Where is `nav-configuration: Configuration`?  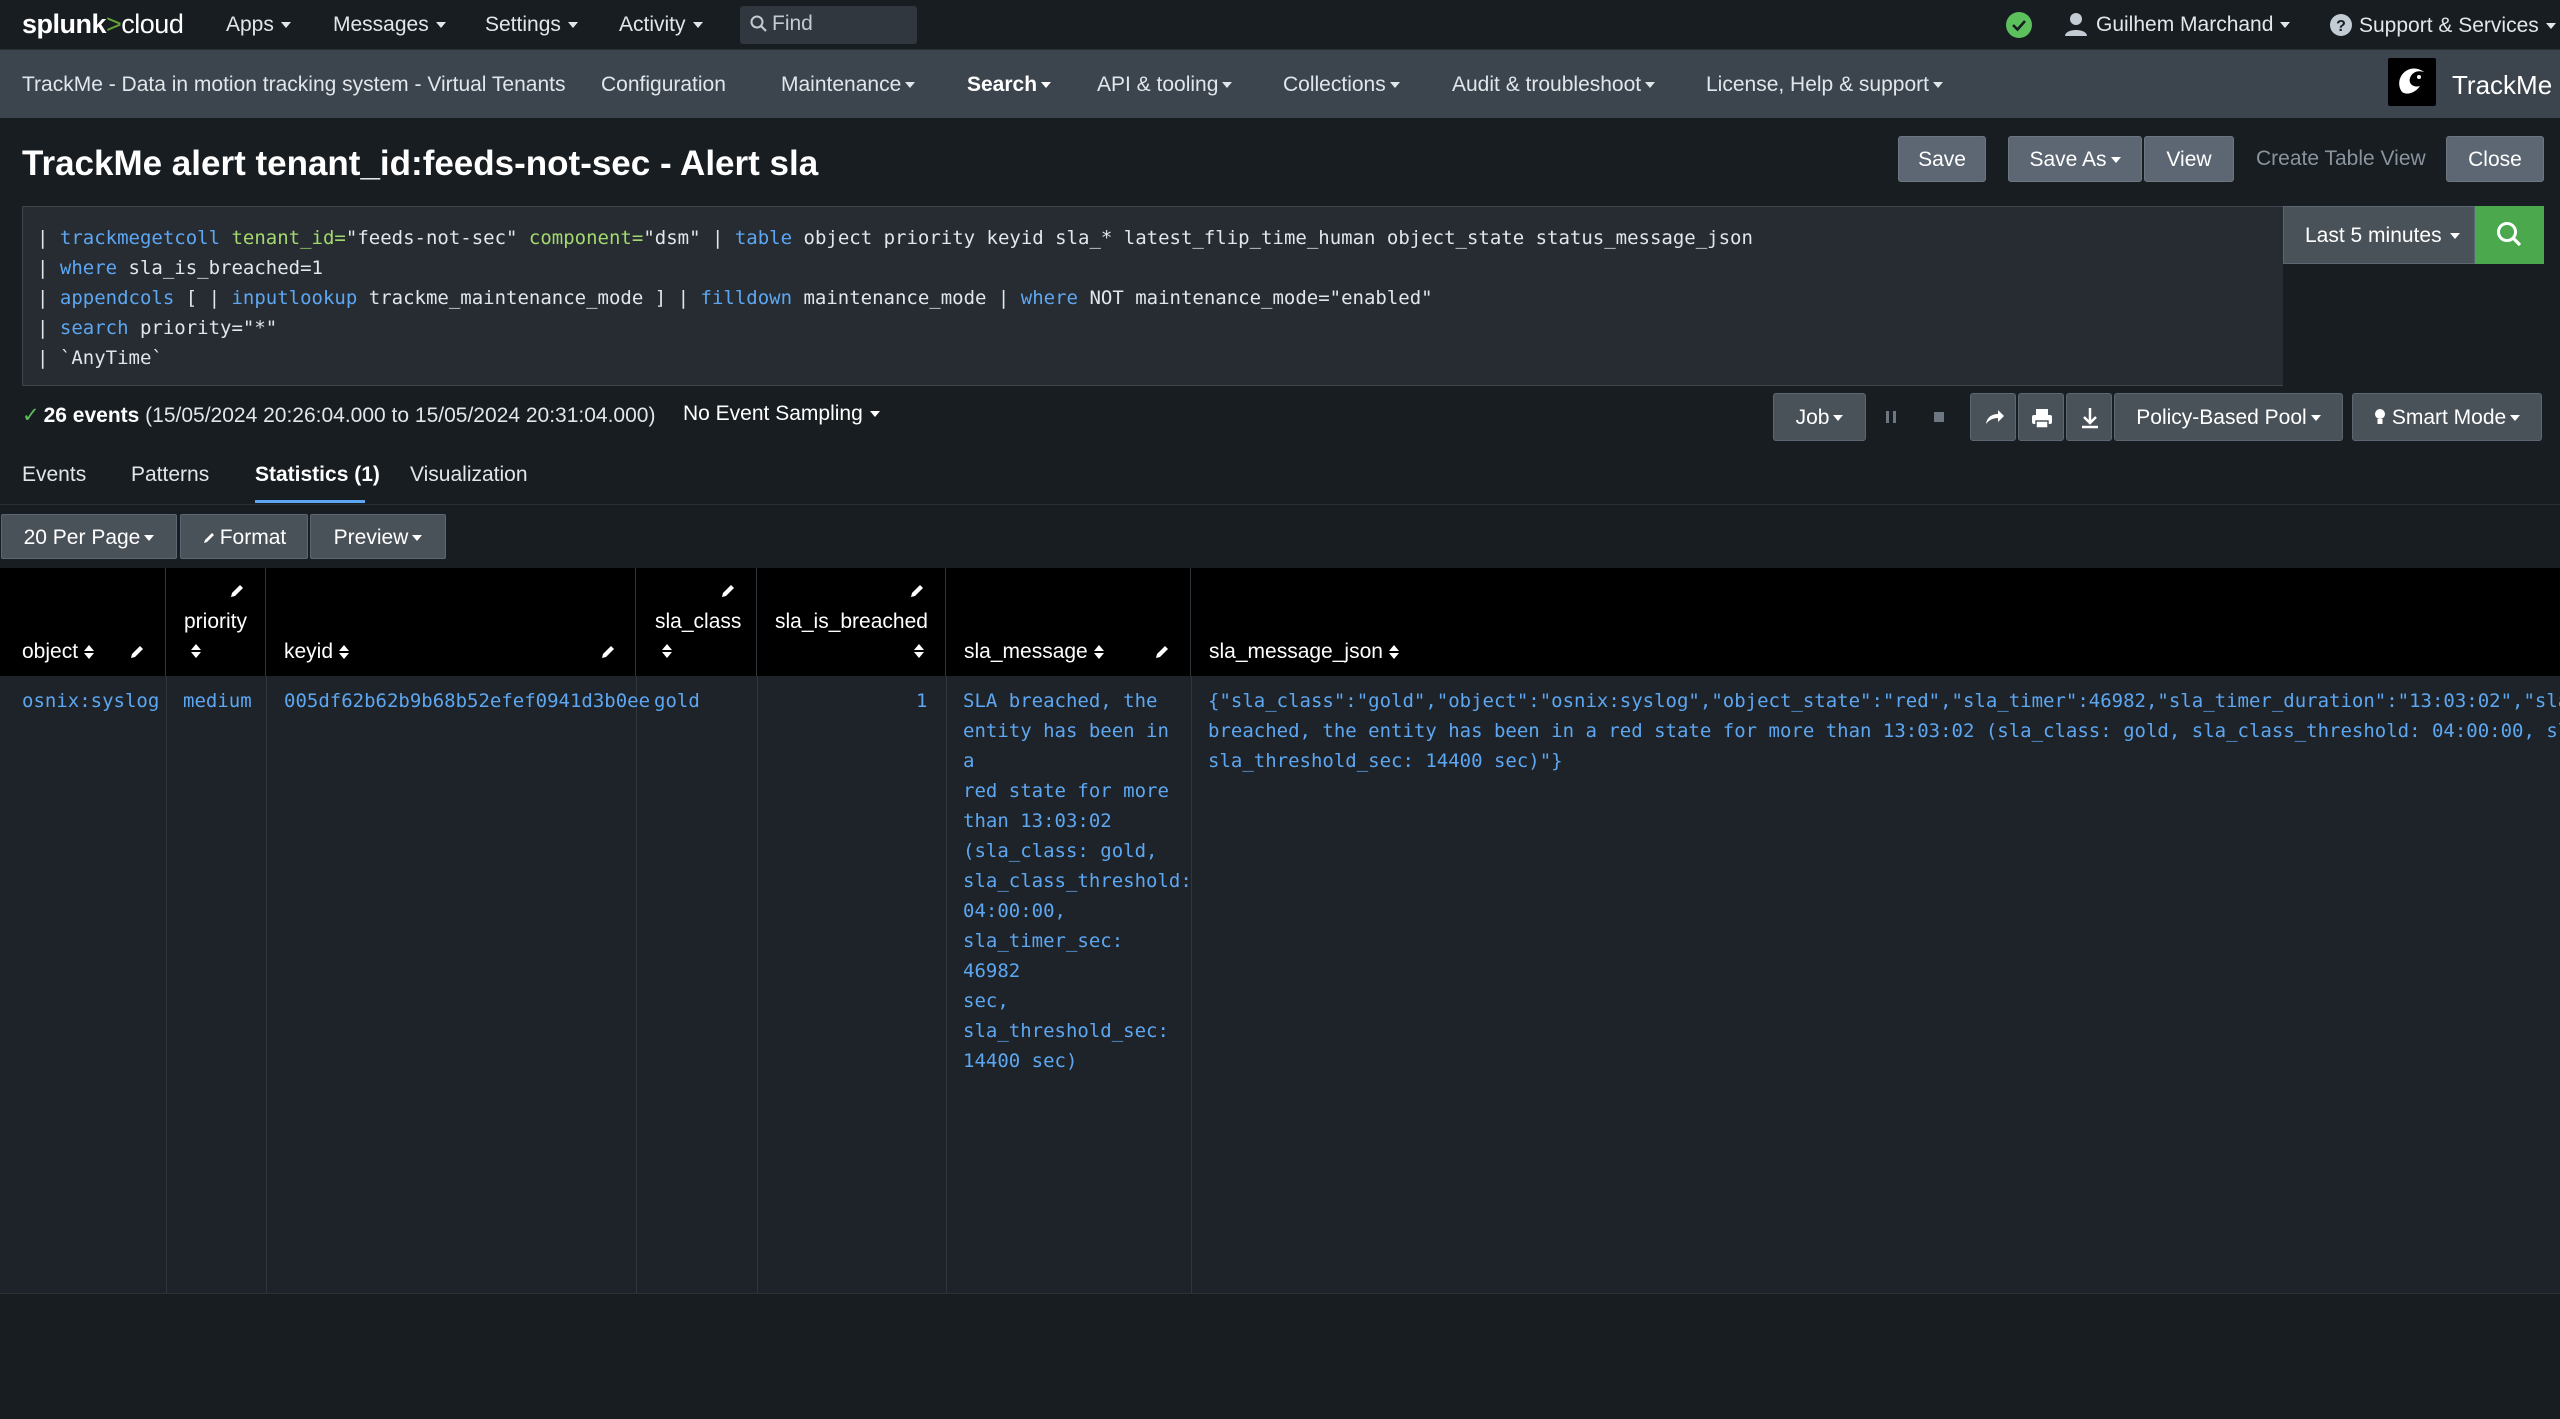
nav-configuration: Configuration is located at coordinates (663, 85).